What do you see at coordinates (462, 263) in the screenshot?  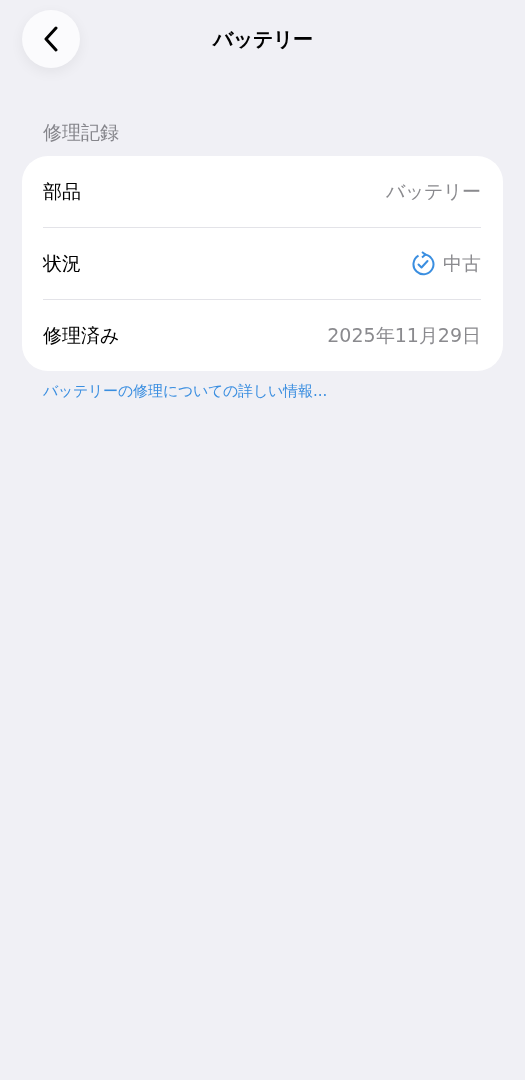 I see `row-value: 中古` at bounding box center [462, 263].